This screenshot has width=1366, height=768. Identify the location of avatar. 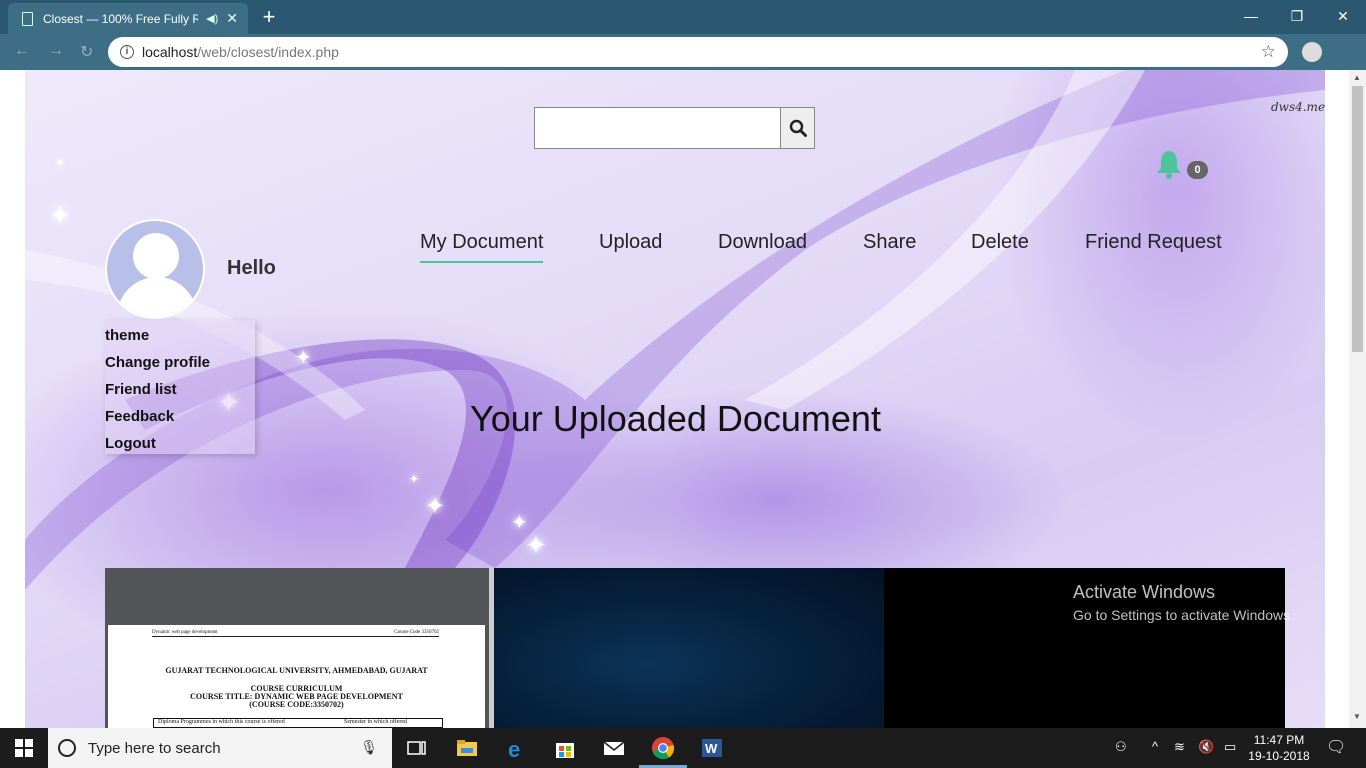
(155, 269).